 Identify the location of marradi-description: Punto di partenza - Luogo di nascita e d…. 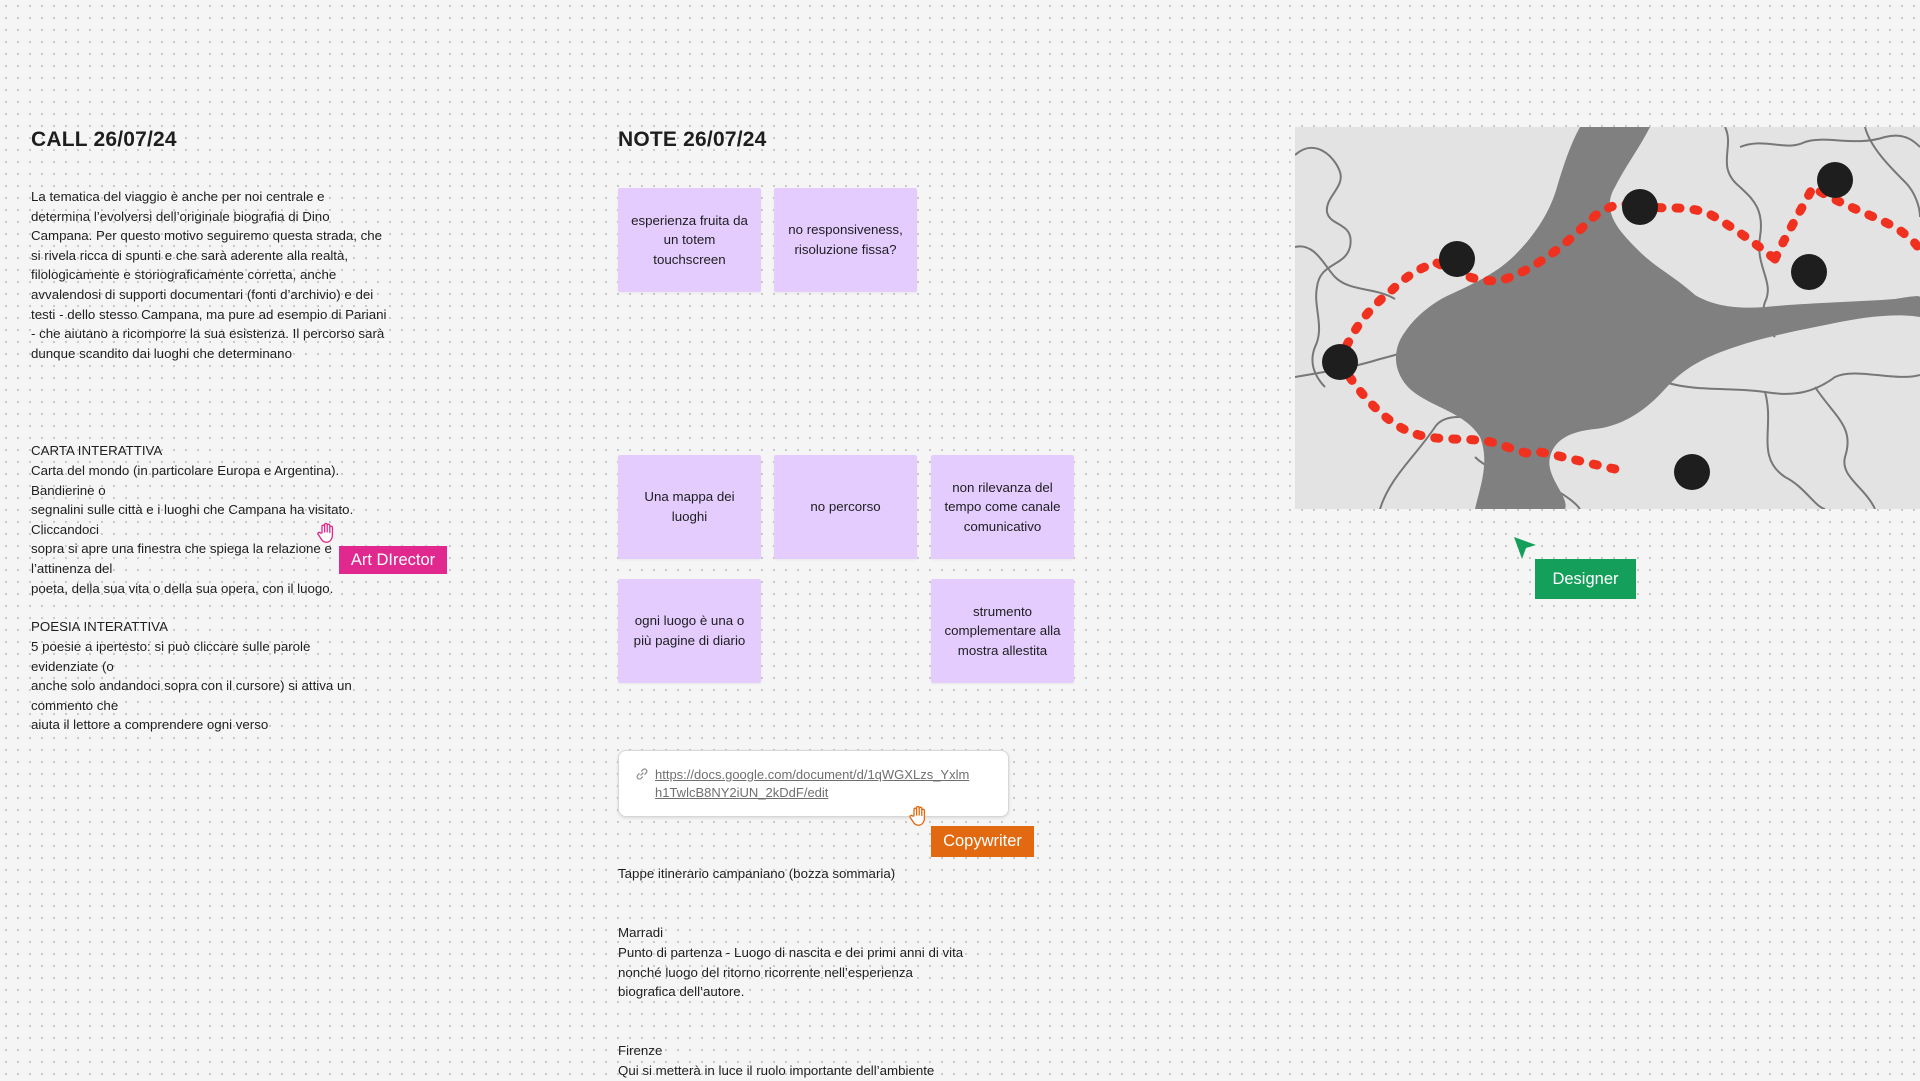
(828, 972).